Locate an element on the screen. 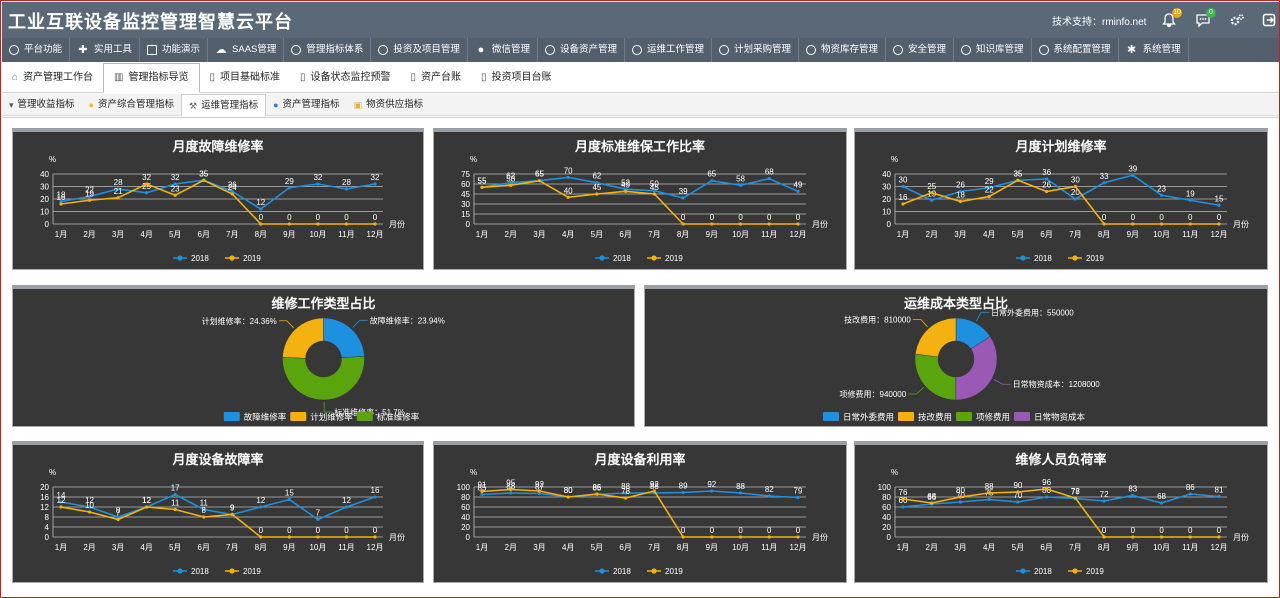 The width and height of the screenshot is (1280, 598). y-tick-label: 75 is located at coordinates (465, 174).